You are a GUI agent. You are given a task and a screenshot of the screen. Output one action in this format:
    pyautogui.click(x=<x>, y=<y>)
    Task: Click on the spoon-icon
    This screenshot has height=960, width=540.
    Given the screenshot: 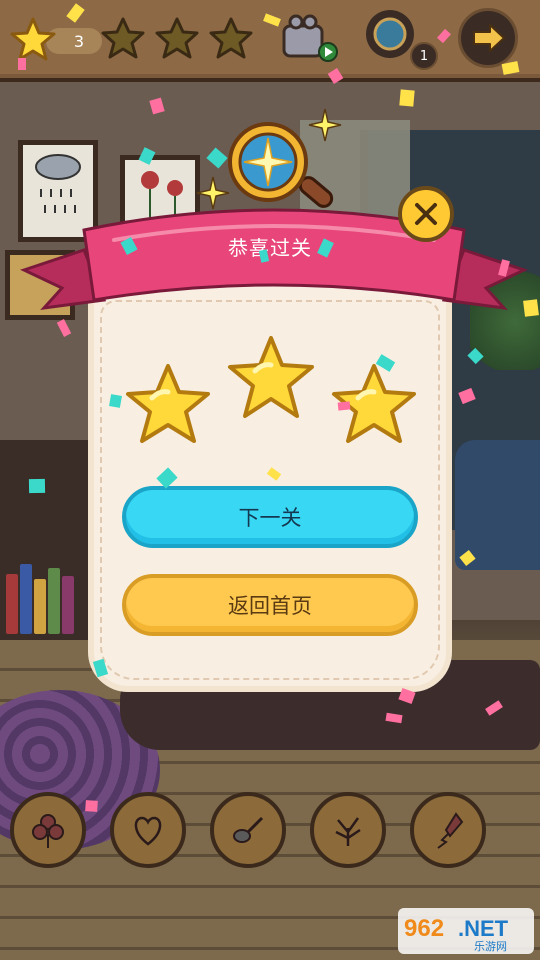 What is the action you would take?
    pyautogui.click(x=248, y=829)
    